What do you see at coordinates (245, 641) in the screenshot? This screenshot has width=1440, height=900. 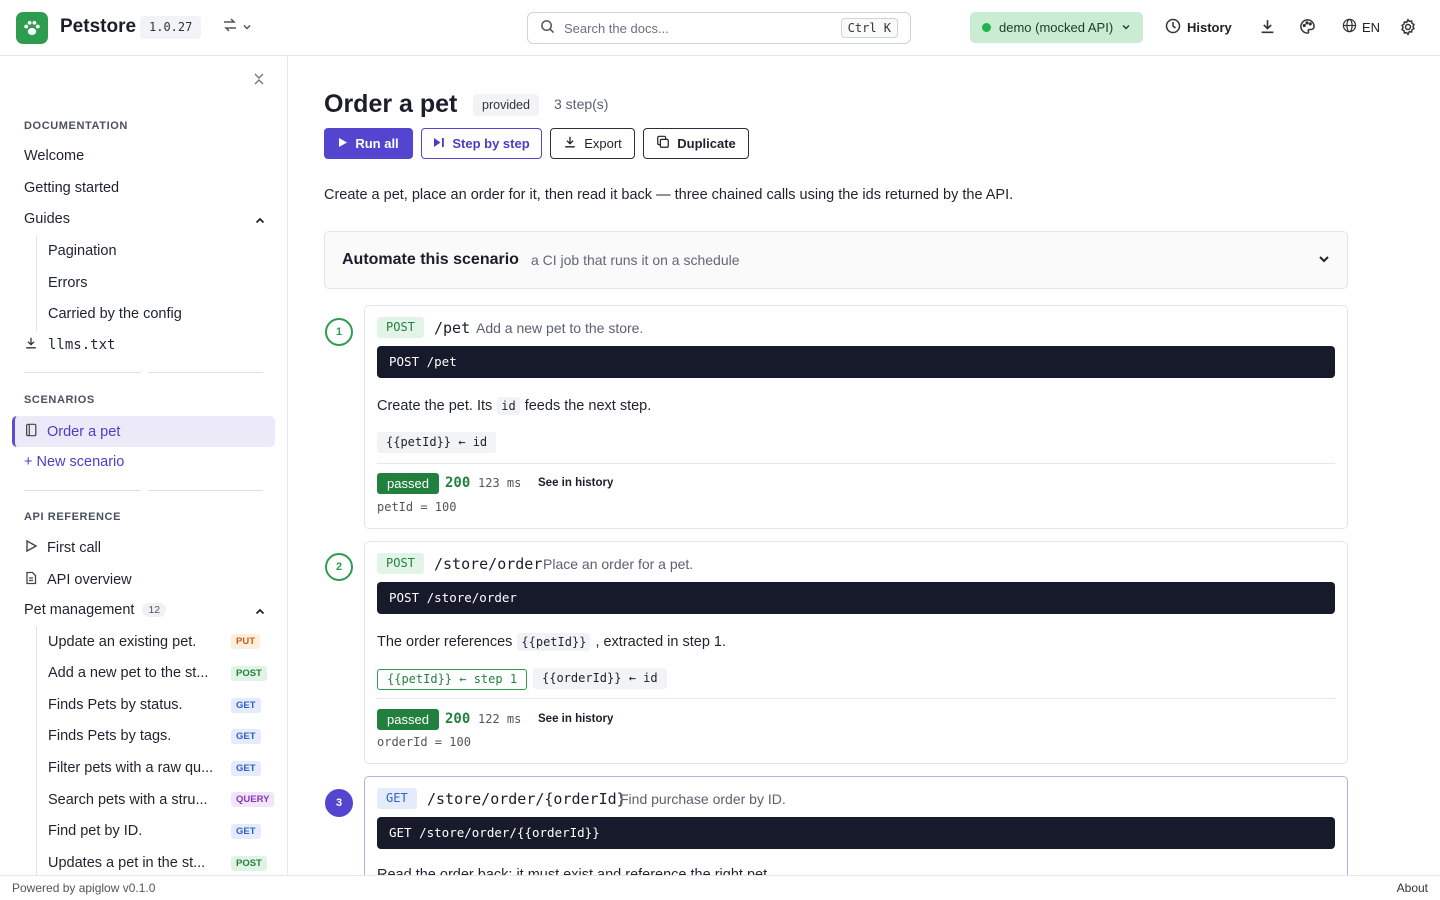 I see `method-badge: PUT` at bounding box center [245, 641].